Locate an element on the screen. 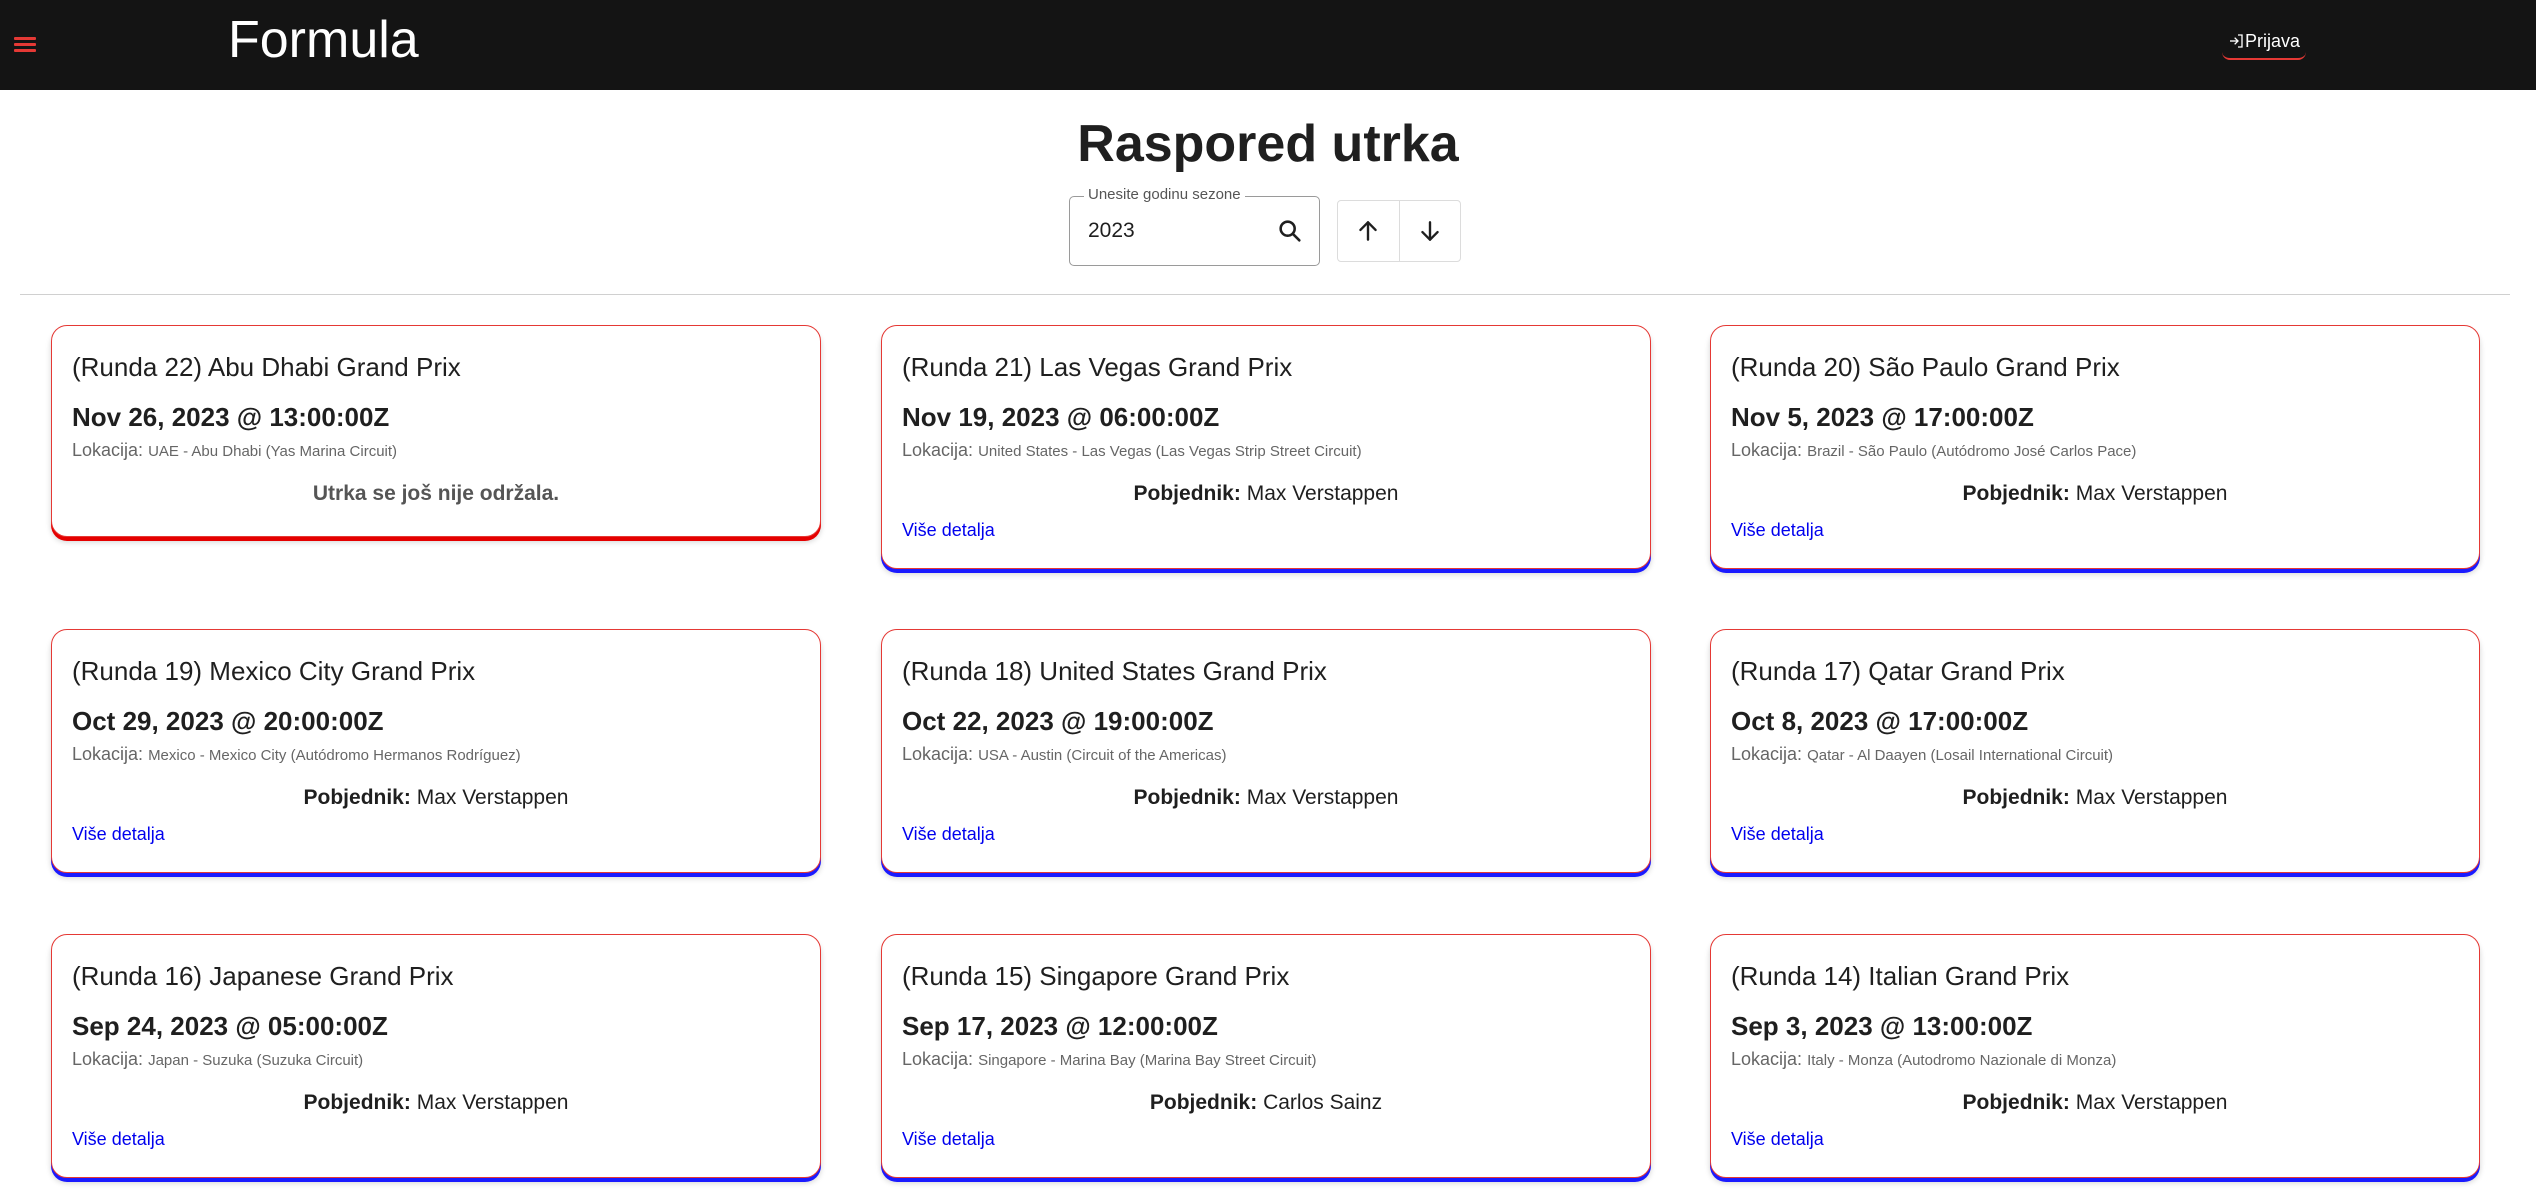 The height and width of the screenshot is (1203, 2536). sort-ascending-button is located at coordinates (1368, 231).